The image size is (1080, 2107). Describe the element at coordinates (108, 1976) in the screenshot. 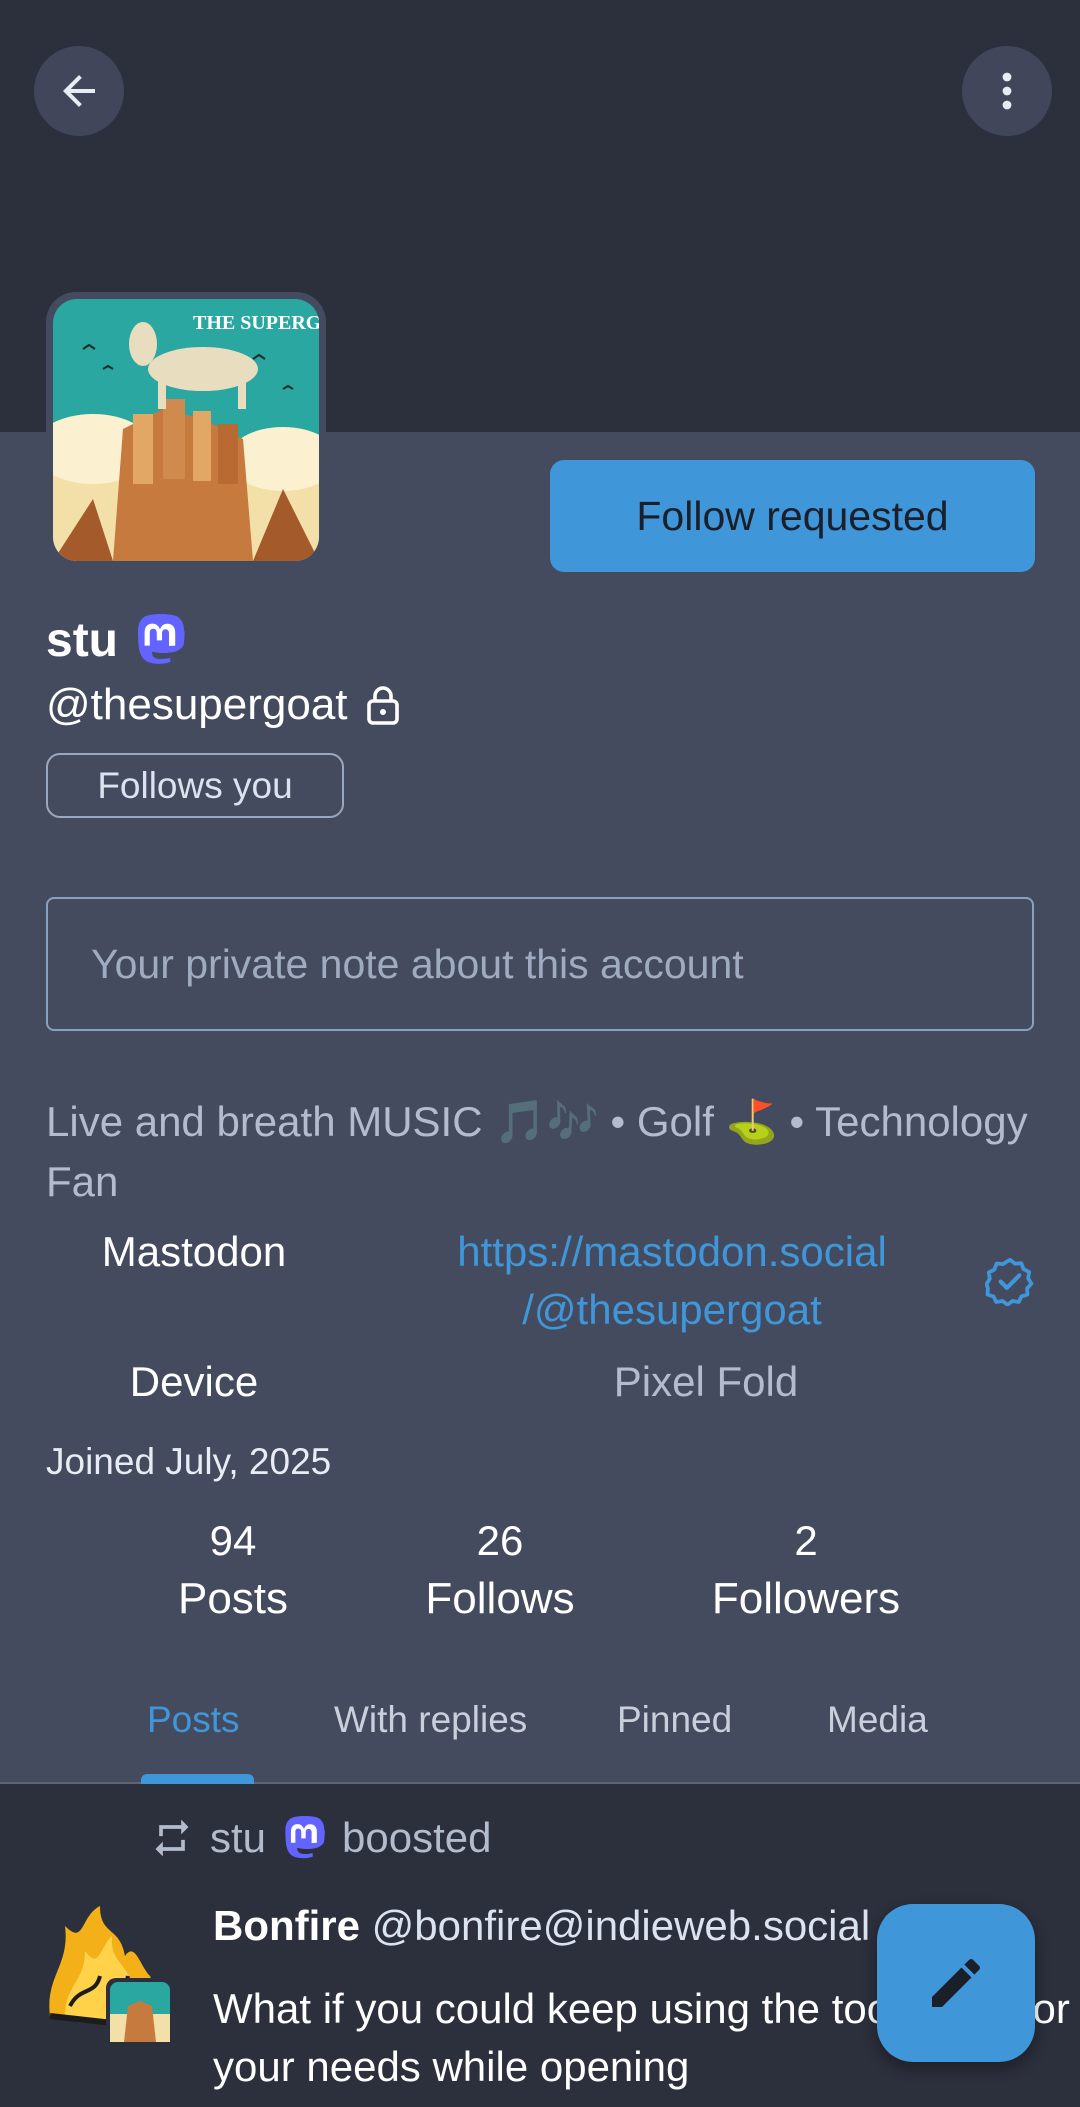

I see `post-author-avatar` at that location.